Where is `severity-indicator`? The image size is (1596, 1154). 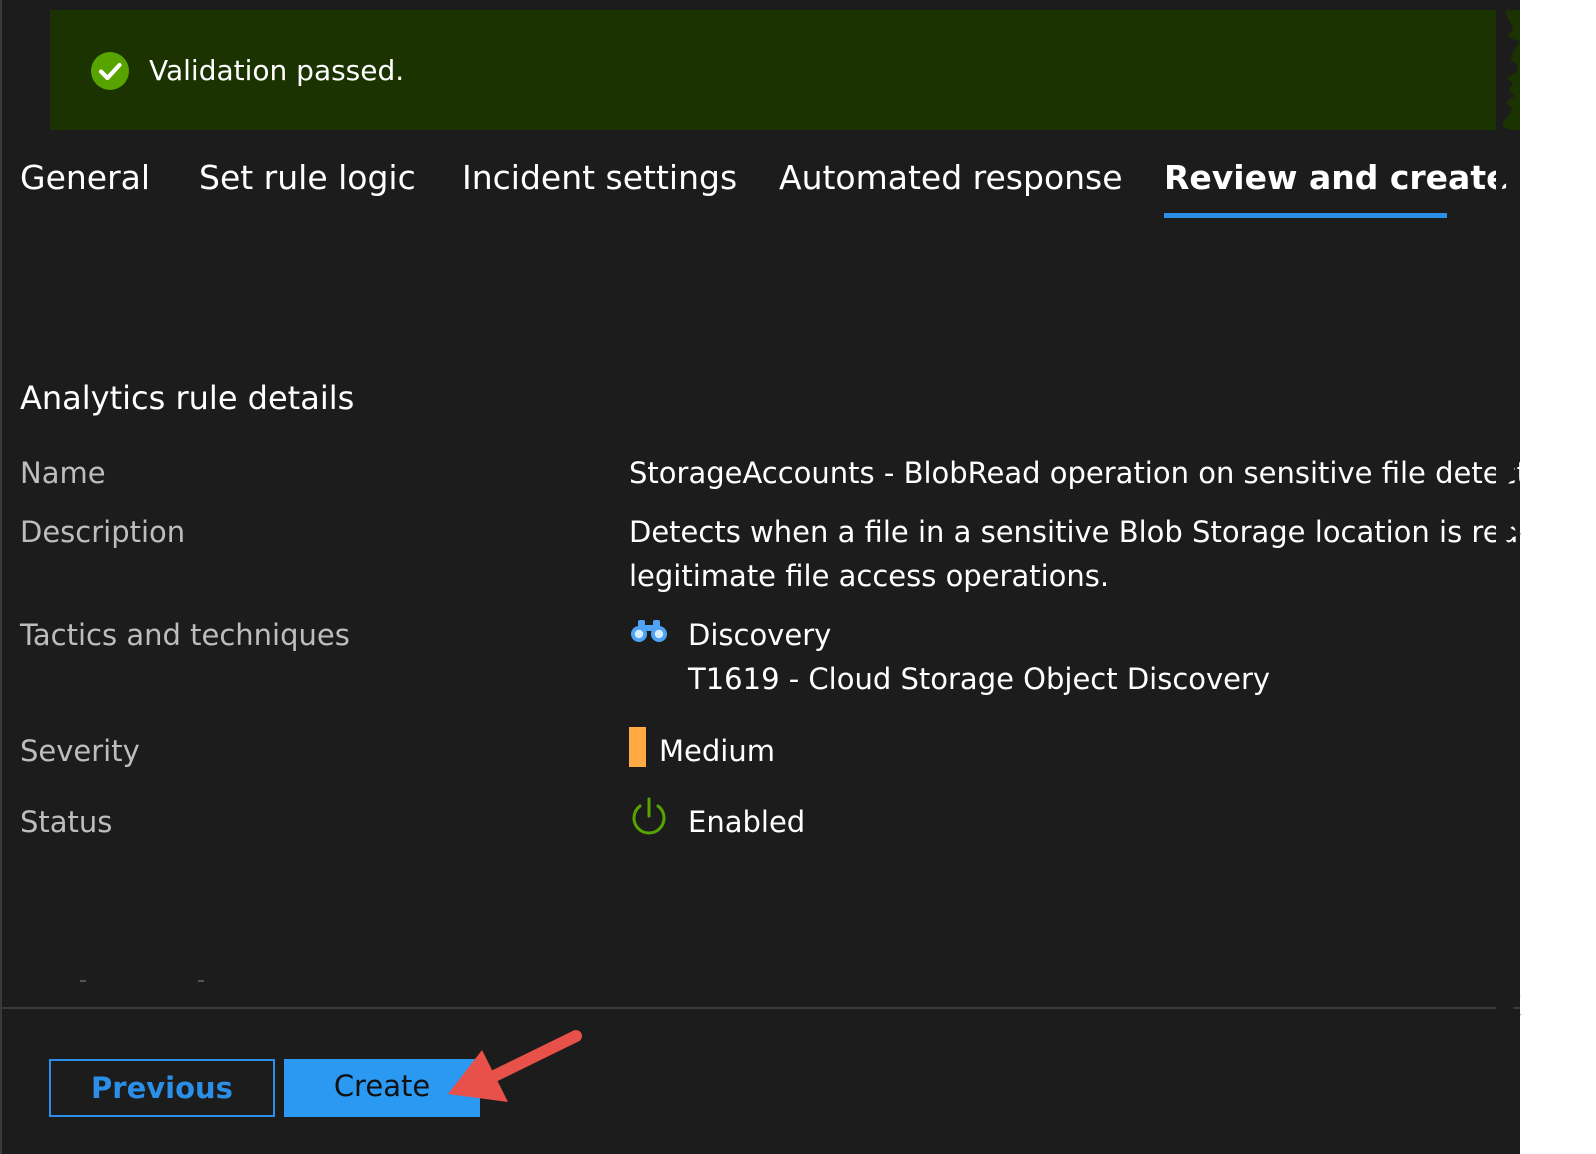
severity-indicator is located at coordinates (637, 747).